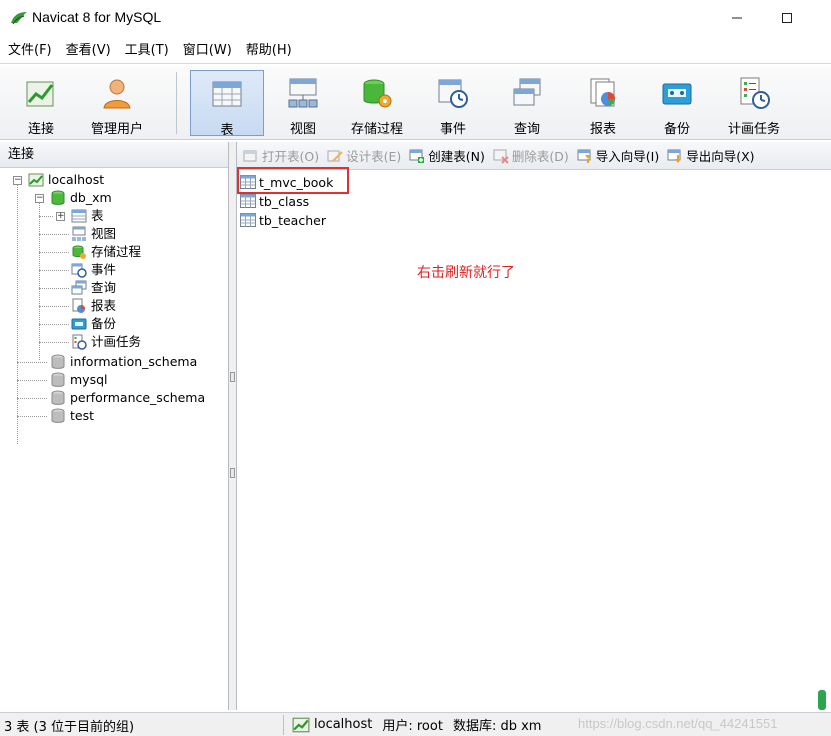 Image resolution: width=831 pixels, height=736 pixels. I want to click on event-button: 事件, so click(453, 103).